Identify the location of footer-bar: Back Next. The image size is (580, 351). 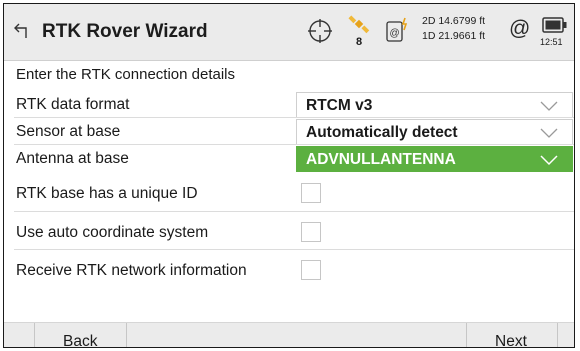
(289, 335).